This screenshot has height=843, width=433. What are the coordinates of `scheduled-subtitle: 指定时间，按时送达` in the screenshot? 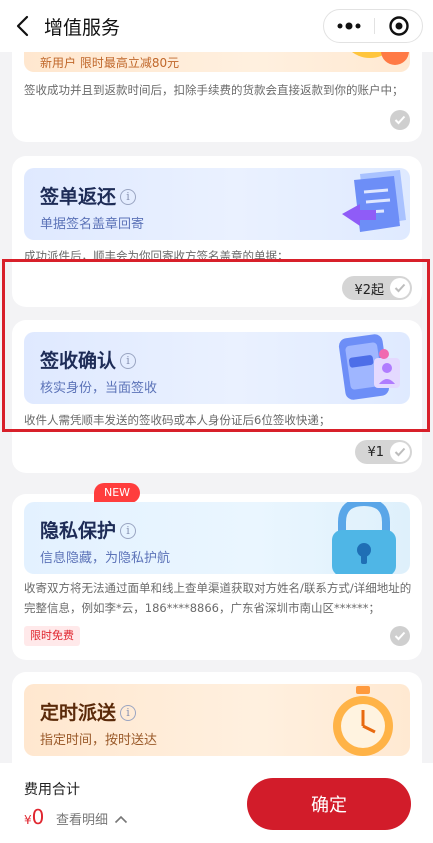 It's located at (99, 740).